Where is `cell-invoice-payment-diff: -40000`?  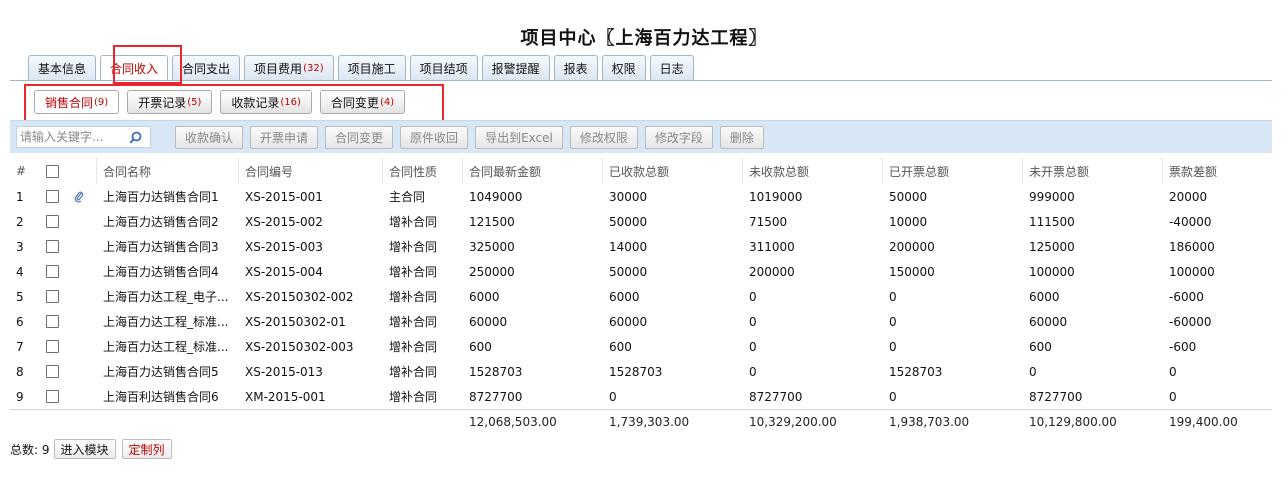
cell-invoice-payment-diff: -40000 is located at coordinates (1190, 221).